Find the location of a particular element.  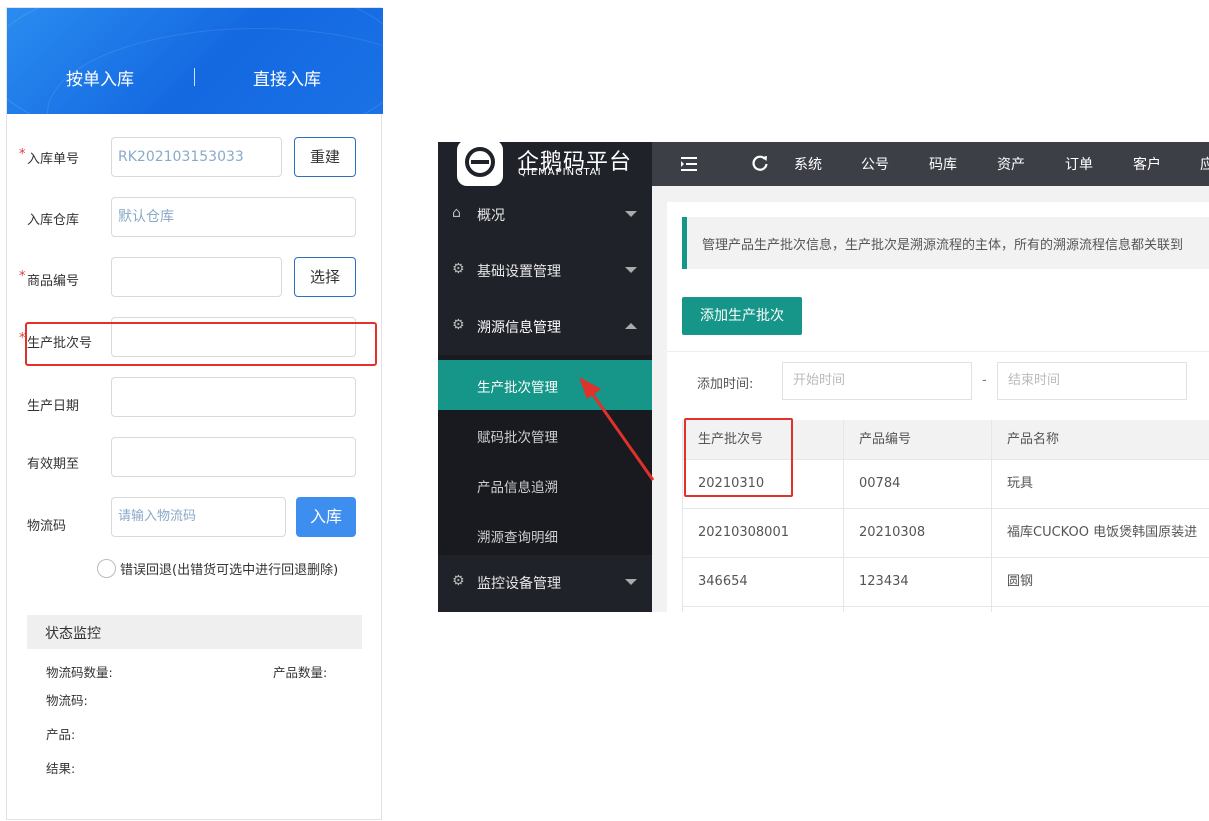

table-row: 20210308001 20210308 福库CUCKOO 电饭煲韩国原装进 is located at coordinates (945, 533).